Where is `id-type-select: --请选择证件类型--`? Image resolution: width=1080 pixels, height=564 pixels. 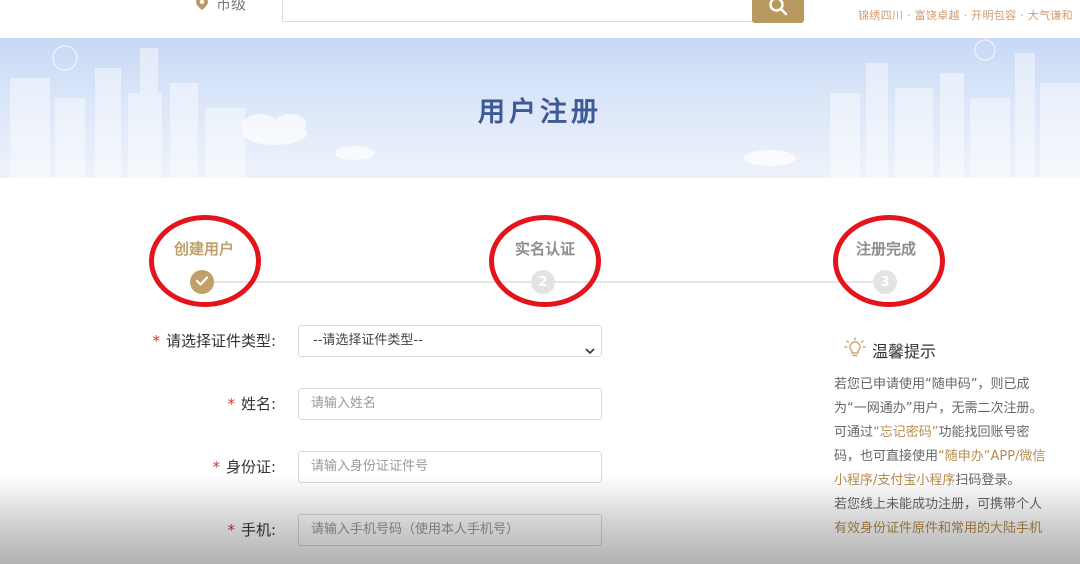 id-type-select: --请选择证件类型-- is located at coordinates (450, 341).